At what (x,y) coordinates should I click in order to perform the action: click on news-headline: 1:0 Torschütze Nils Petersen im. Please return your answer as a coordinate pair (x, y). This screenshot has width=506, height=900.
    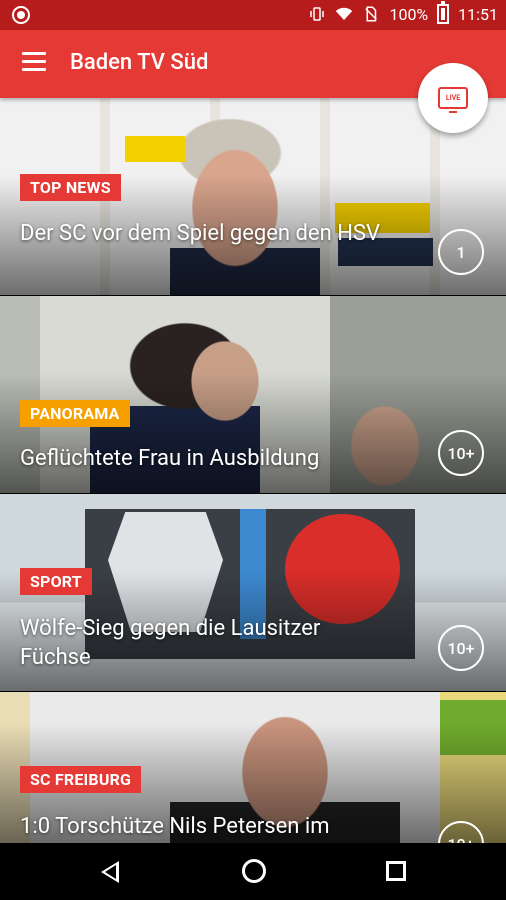
    Looking at the image, I should click on (175, 826).